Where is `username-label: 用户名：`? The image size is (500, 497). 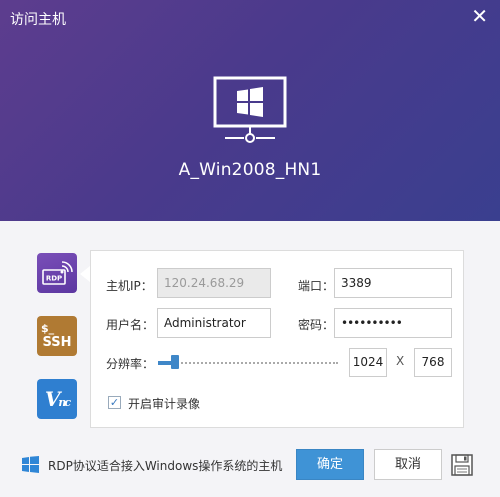
username-label: 用户名： is located at coordinates (130, 325).